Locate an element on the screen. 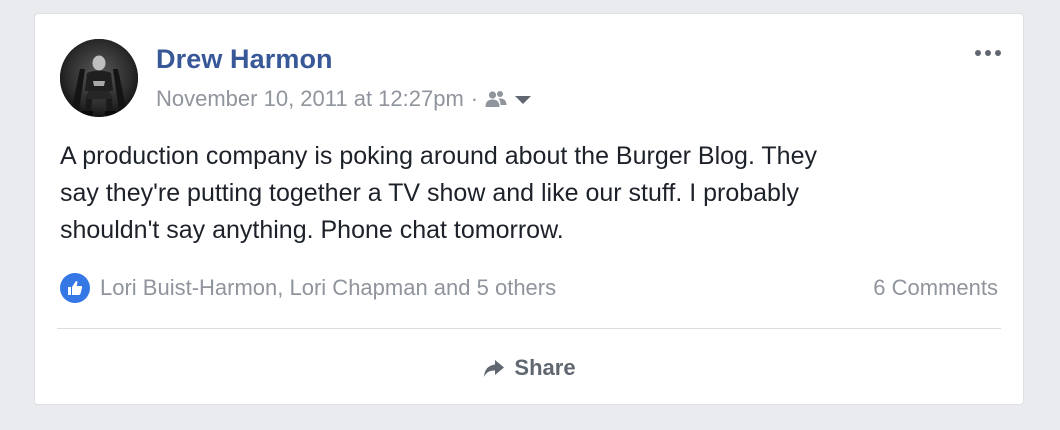  friends-icon is located at coordinates (496, 99).